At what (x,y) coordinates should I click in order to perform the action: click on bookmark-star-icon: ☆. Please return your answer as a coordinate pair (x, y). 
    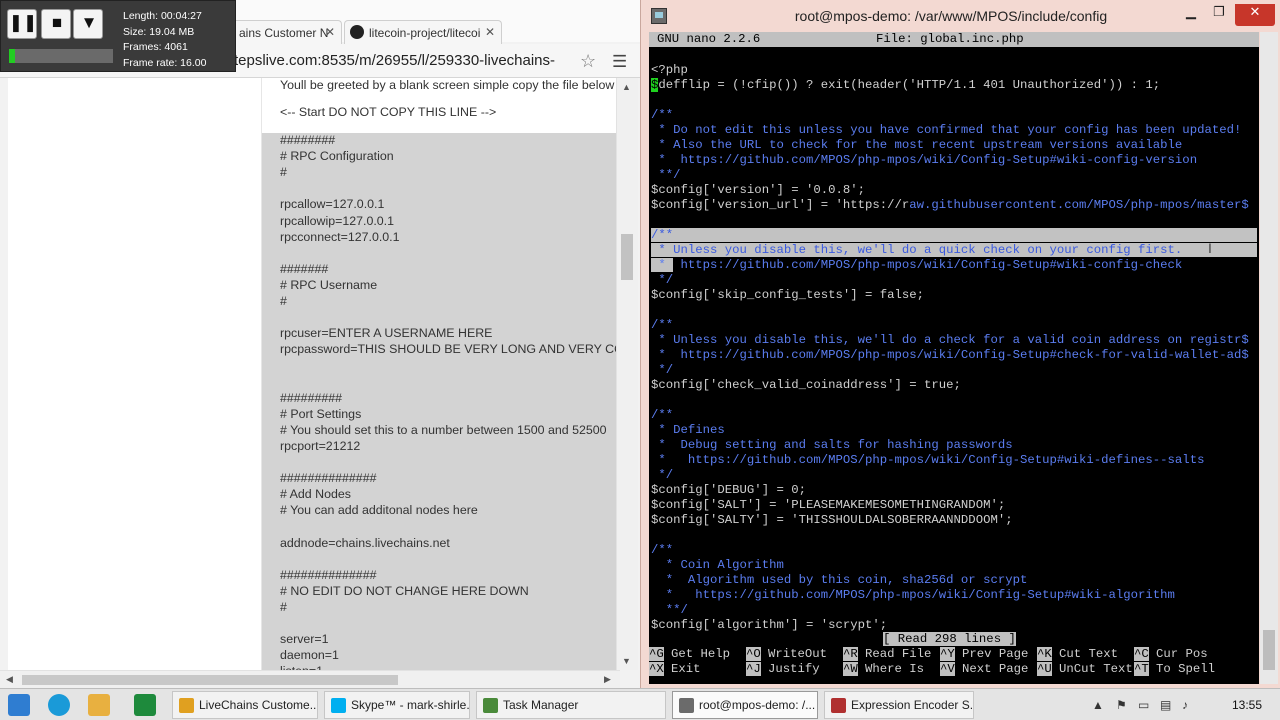
    Looking at the image, I should click on (588, 61).